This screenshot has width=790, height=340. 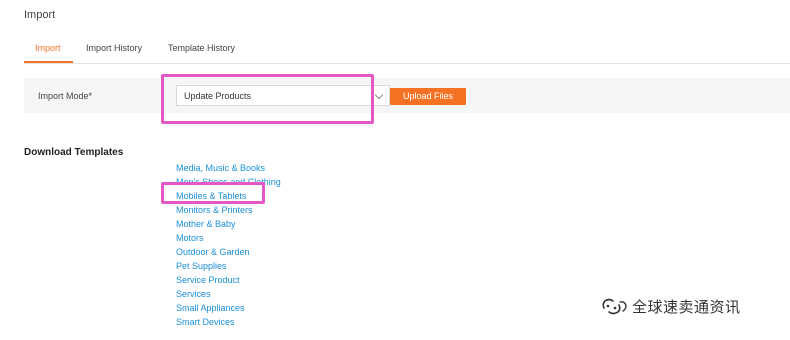 I want to click on template-link-motors: Motors, so click(x=228, y=238).